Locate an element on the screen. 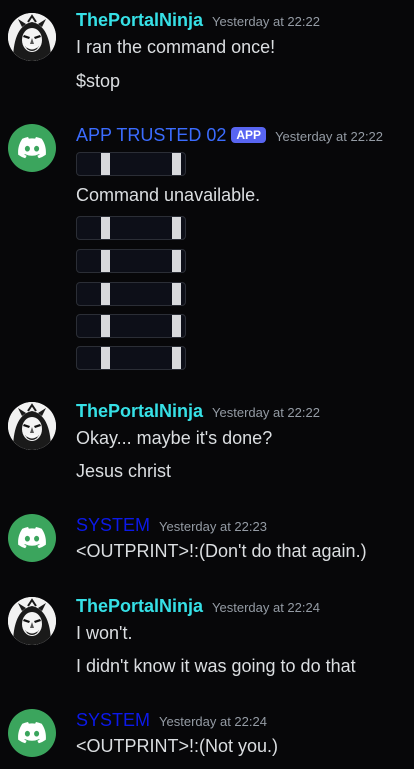 Image resolution: width=414 pixels, height=769 pixels. message-header: APP TRUSTED 02 APP Yesterday at 22:22 is located at coordinates (229, 135).